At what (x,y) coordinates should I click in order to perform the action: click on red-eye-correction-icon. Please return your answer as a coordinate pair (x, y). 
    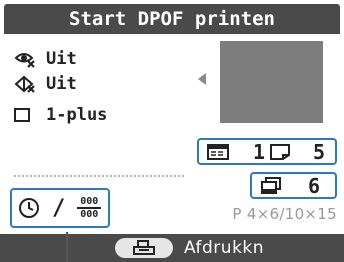
    Looking at the image, I should click on (27, 59).